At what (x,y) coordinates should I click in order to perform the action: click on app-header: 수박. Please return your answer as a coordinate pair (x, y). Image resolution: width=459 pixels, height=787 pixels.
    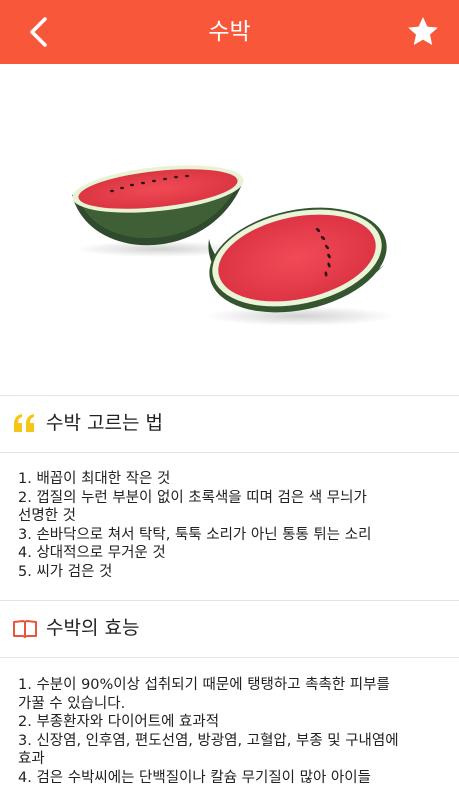
    Looking at the image, I should click on (229, 32).